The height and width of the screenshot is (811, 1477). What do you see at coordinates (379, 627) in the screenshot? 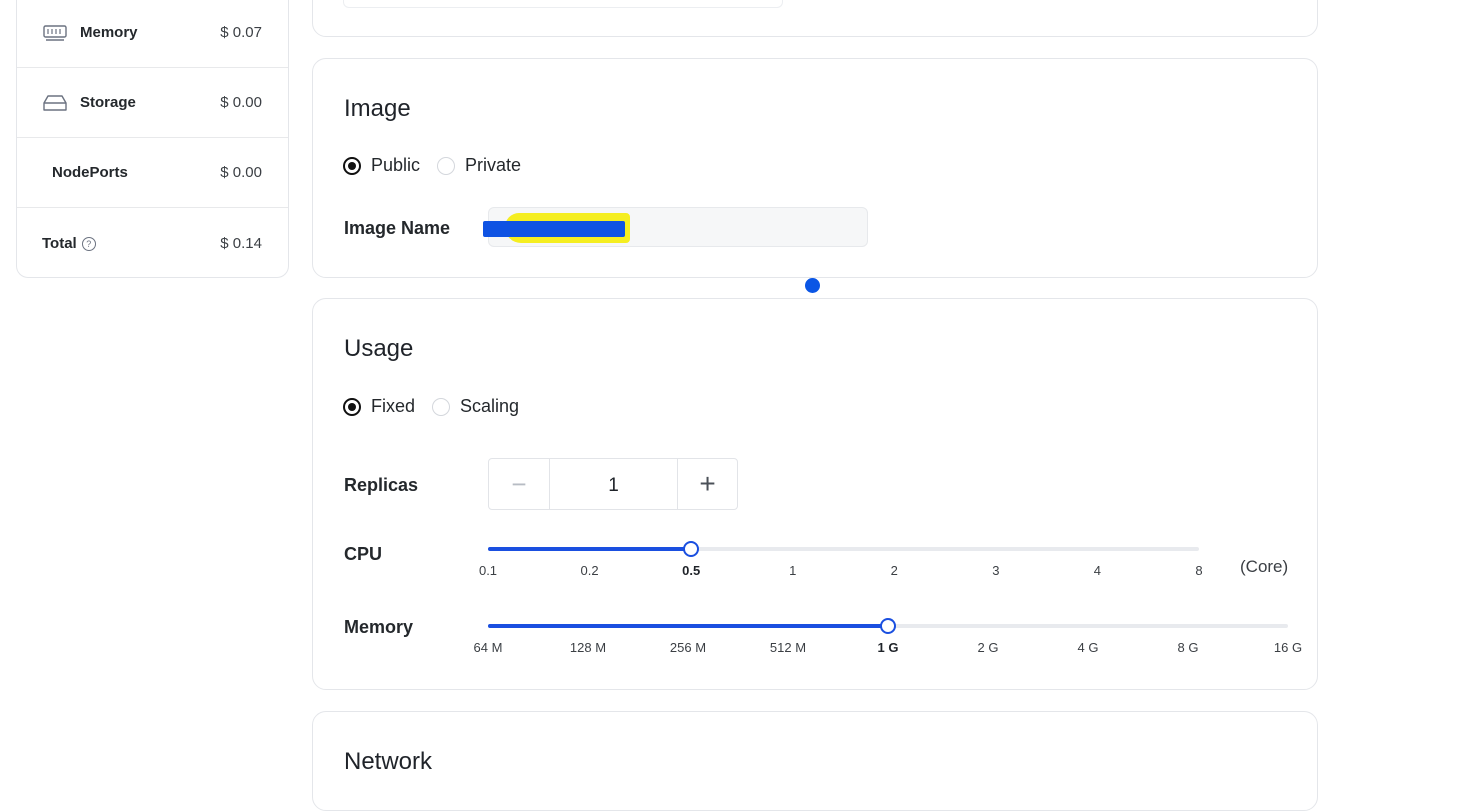
I see `memory-label: Memory` at bounding box center [379, 627].